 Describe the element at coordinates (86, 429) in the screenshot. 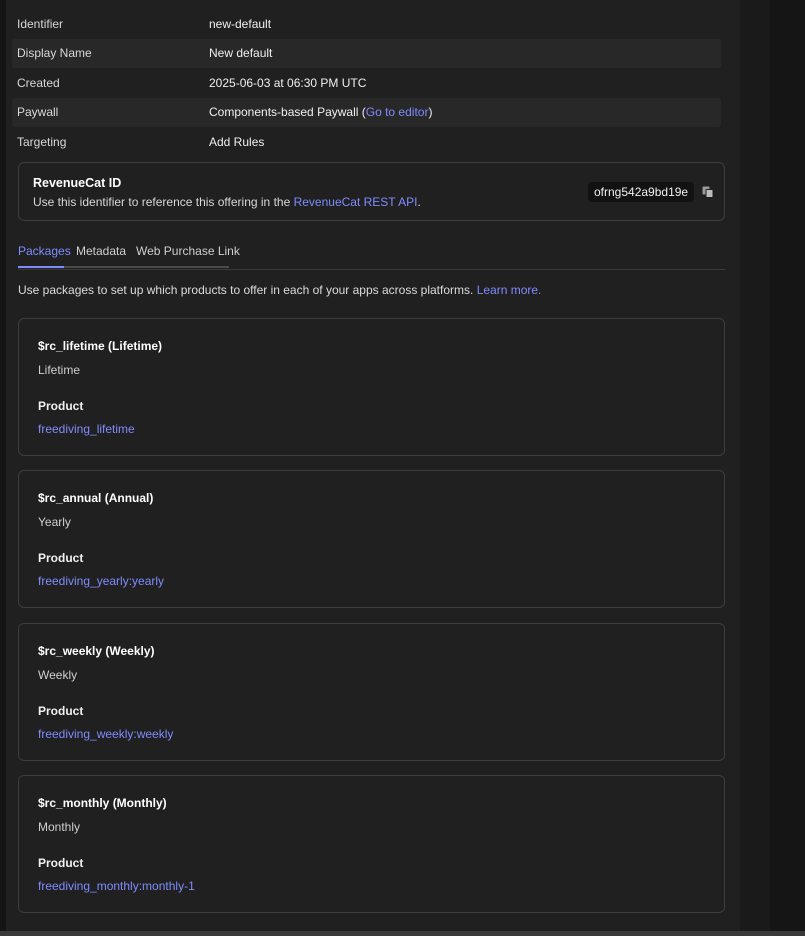

I see `product-link: freediving_lifetime` at that location.